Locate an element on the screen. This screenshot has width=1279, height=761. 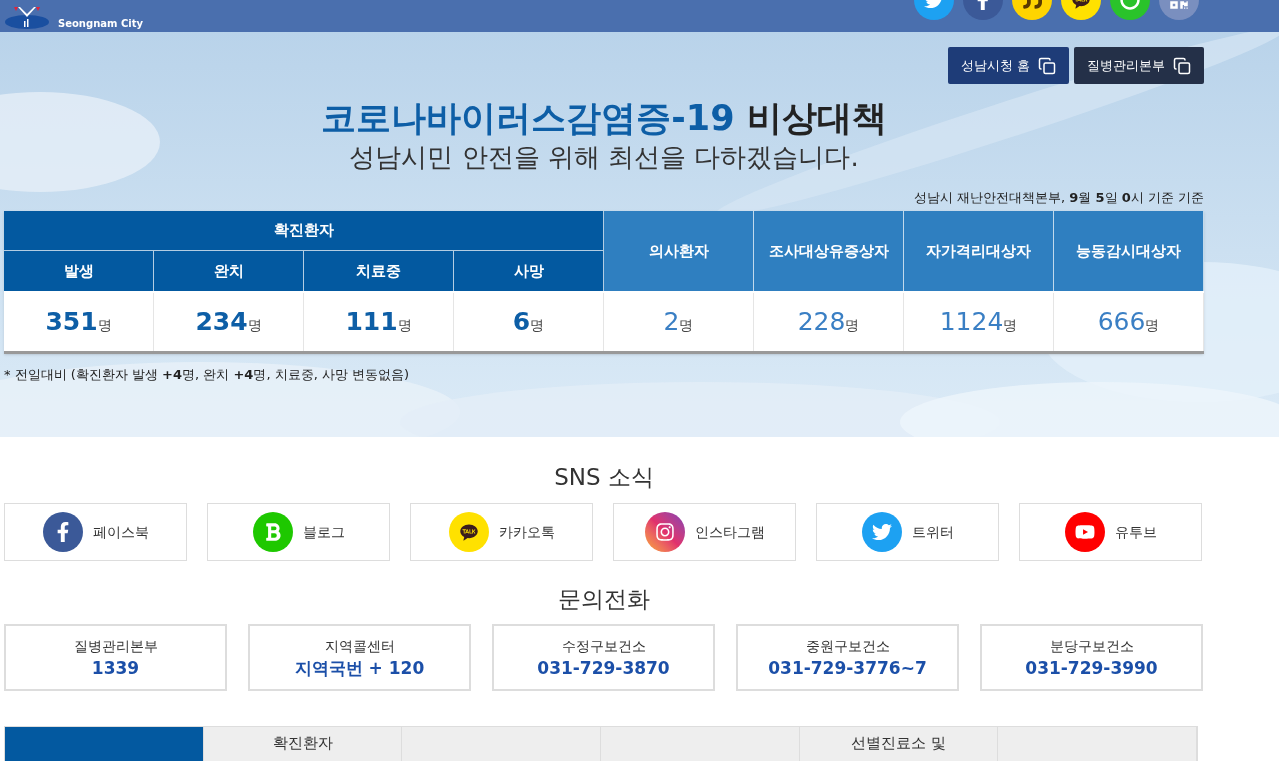
city-logo-icon is located at coordinates (27, 18).